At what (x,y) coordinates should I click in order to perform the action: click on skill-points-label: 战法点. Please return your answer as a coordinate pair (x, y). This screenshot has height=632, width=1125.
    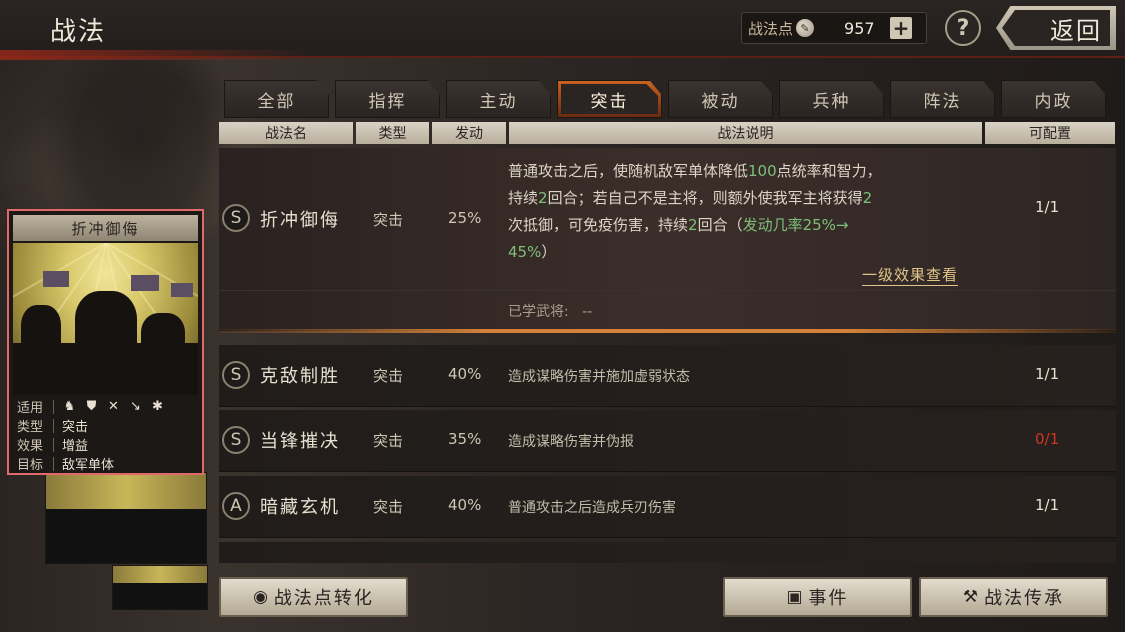
    Looking at the image, I should click on (771, 28).